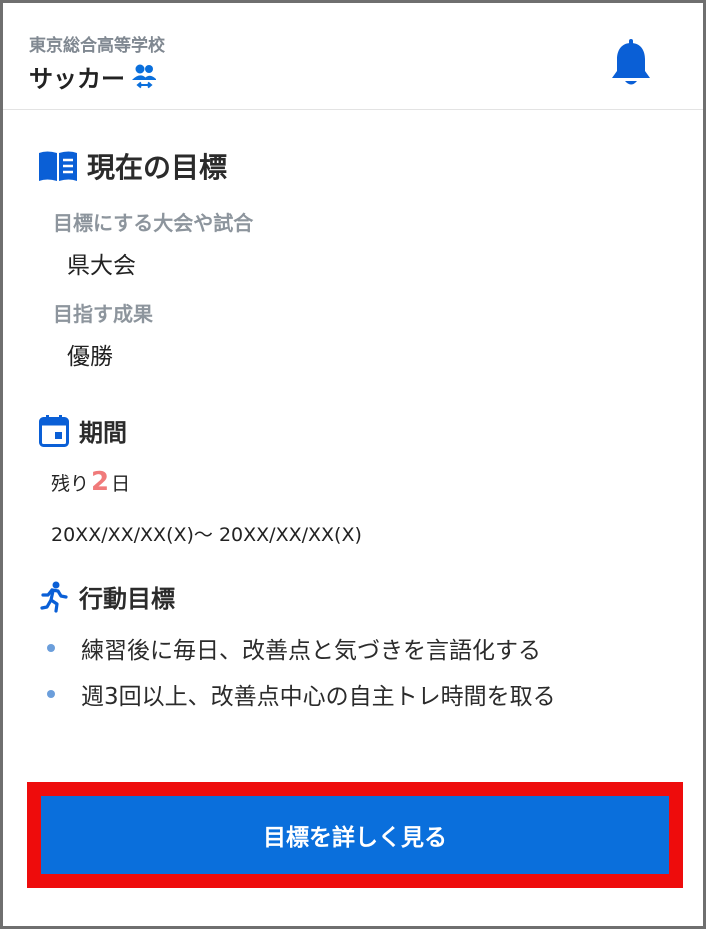  I want to click on list-item: 週3回以上、改善点中心の自主トレ時間を取る, so click(301, 694).